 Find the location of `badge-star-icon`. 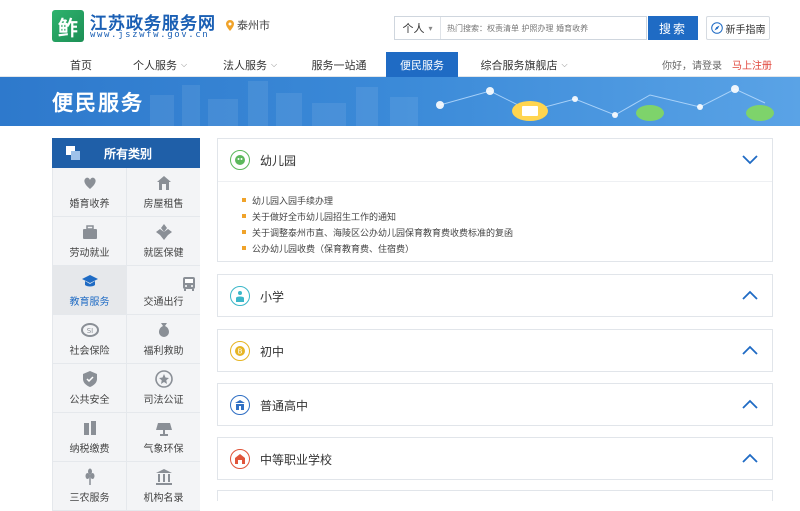

badge-star-icon is located at coordinates (163, 379).